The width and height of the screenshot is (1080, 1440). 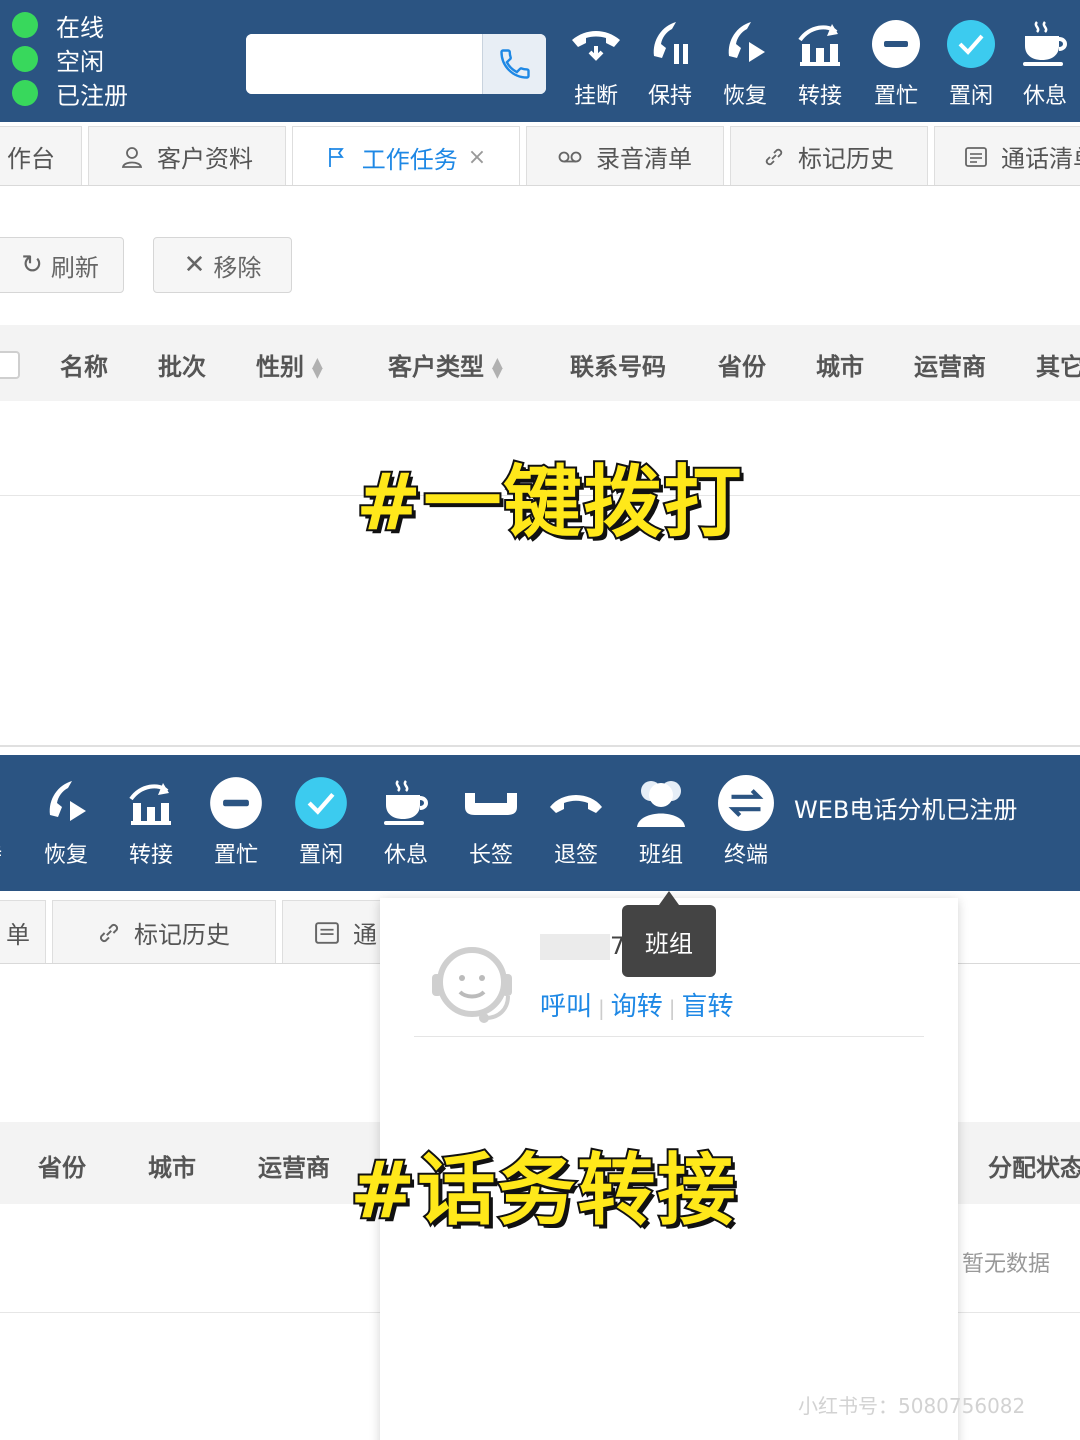 What do you see at coordinates (109, 932) in the screenshot?
I see `link-icon` at bounding box center [109, 932].